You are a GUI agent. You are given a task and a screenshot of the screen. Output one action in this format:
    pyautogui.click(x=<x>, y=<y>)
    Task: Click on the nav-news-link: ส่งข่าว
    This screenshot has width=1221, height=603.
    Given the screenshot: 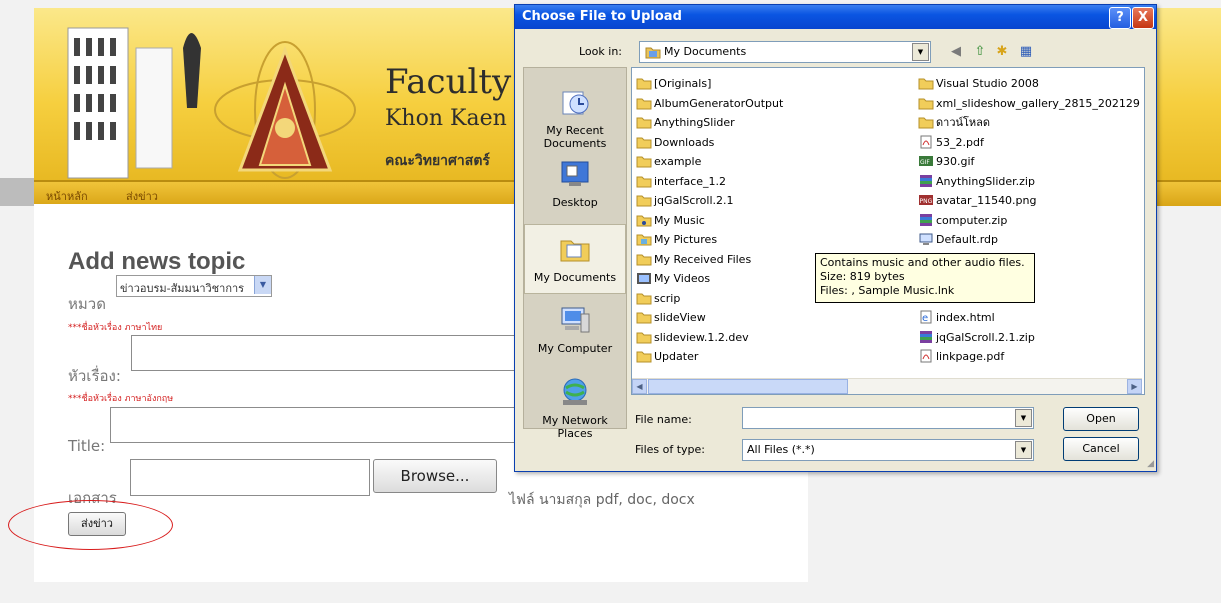 What is the action you would take?
    pyautogui.click(x=142, y=196)
    